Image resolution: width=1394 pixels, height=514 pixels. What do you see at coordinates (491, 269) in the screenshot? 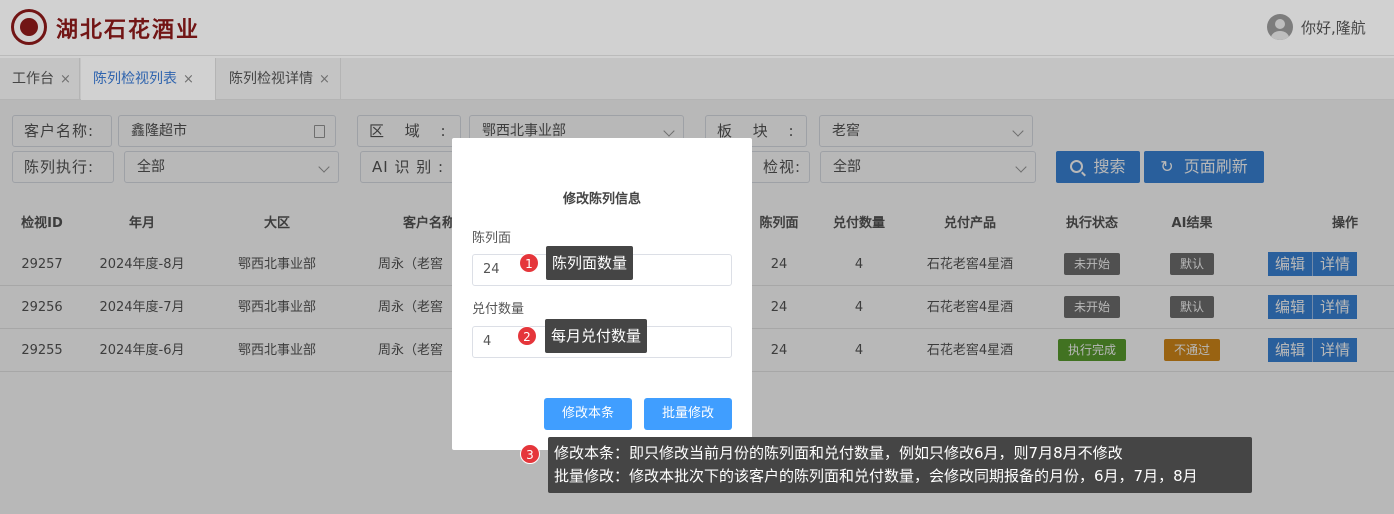
I see `display-faces-value: 24` at bounding box center [491, 269].